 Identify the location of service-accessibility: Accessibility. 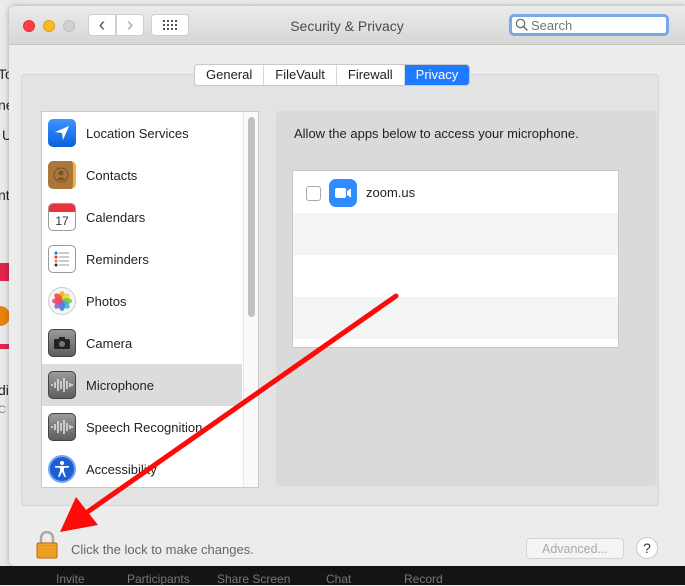
(142, 467).